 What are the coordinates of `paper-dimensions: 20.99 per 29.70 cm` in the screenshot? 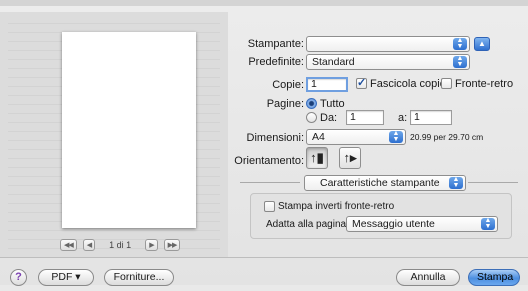 It's located at (447, 137).